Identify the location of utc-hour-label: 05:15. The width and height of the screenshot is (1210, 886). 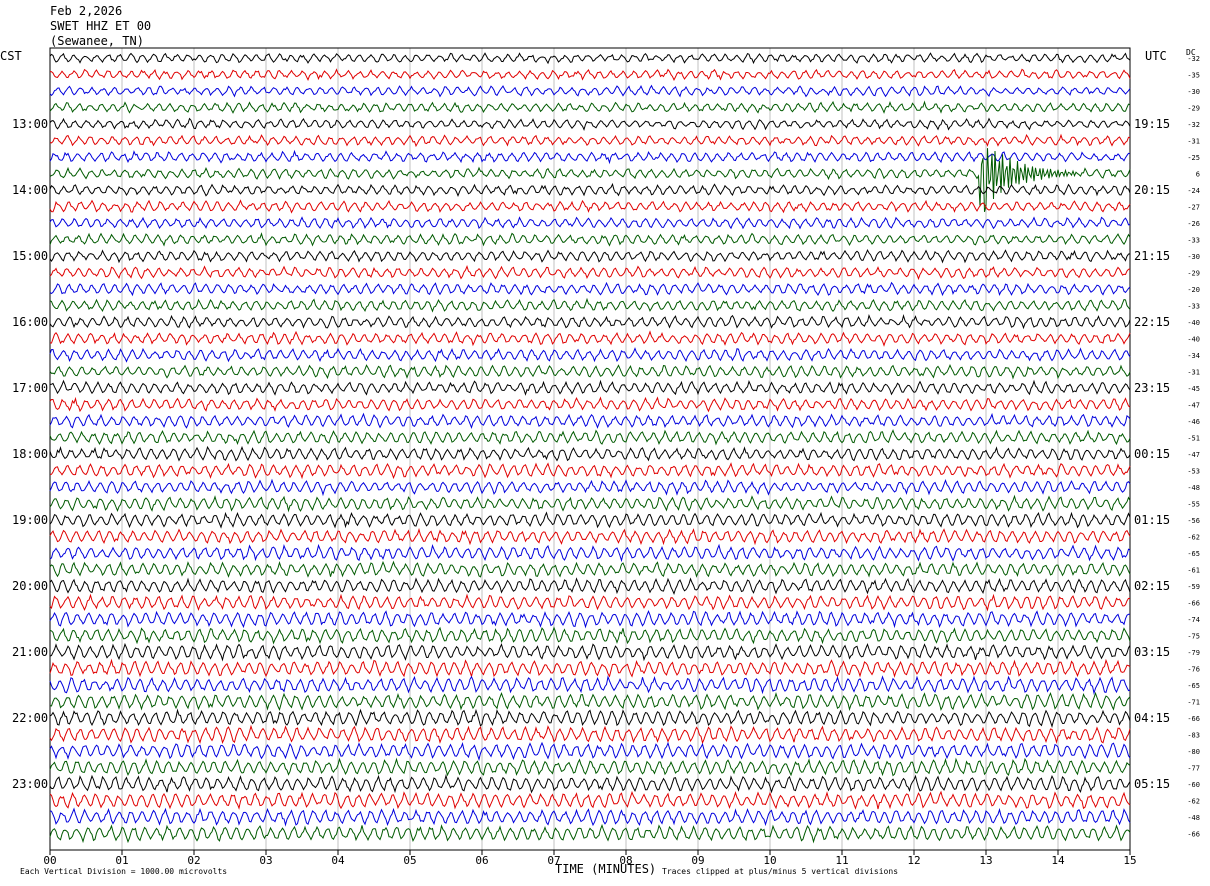
(1152, 784).